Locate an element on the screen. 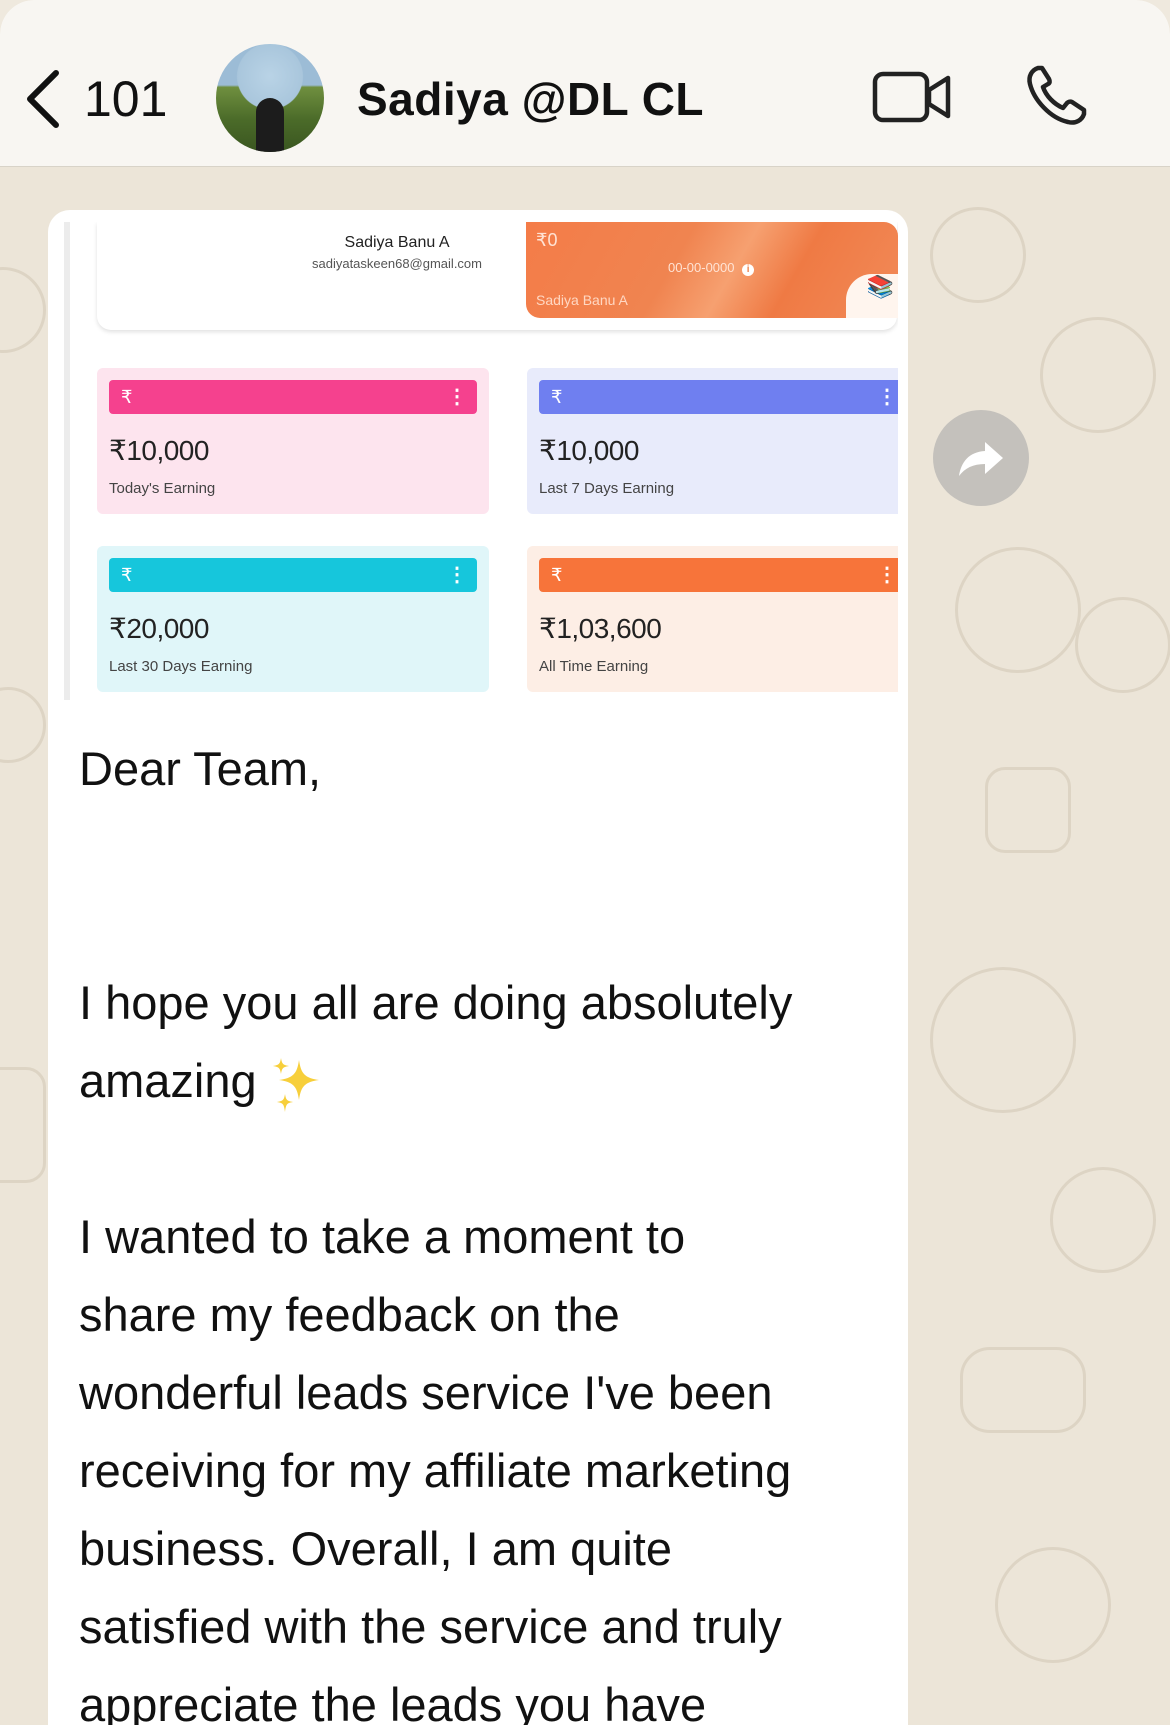  message-line: I wanted to take a moment to is located at coordinates (382, 1236).